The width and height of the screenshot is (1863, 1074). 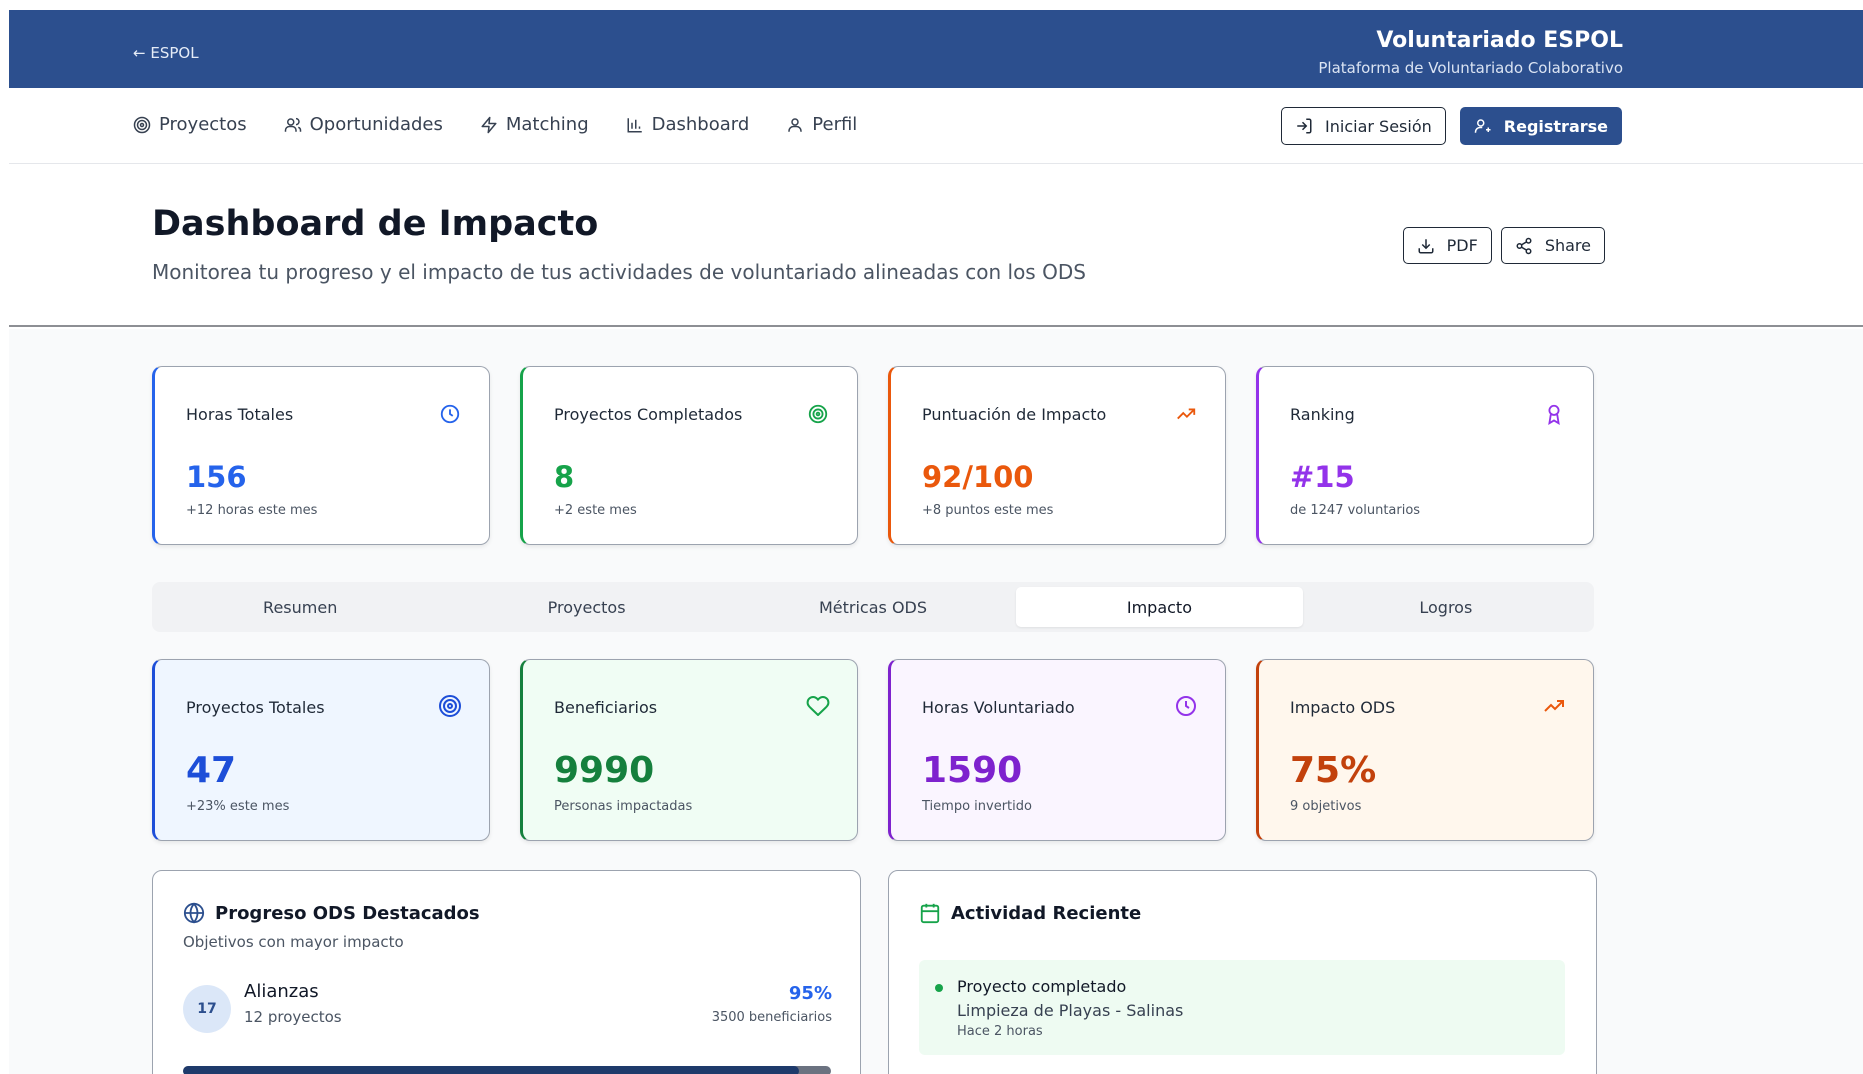 I want to click on stat-value: 92/100, so click(x=978, y=477).